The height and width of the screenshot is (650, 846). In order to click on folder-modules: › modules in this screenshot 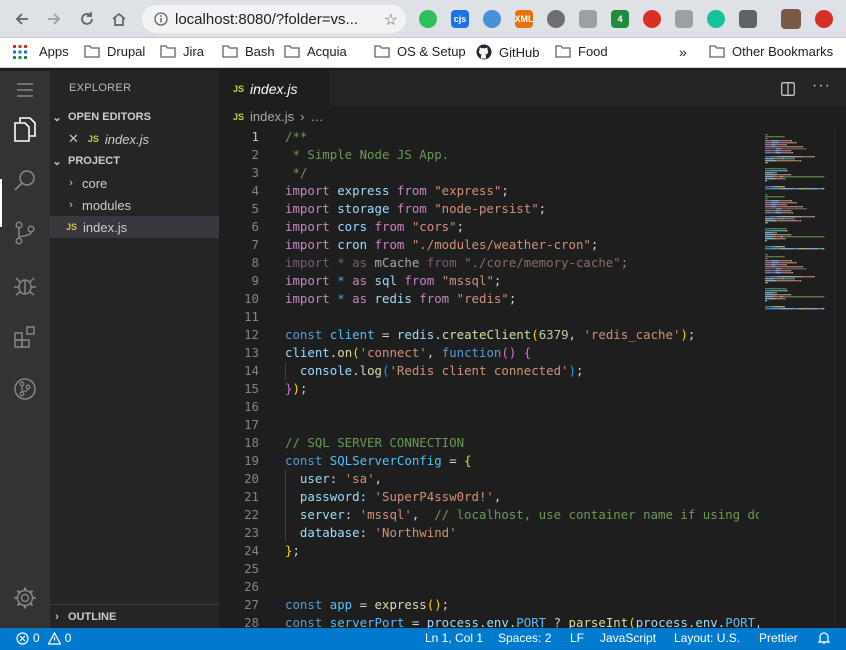, I will do `click(134, 205)`.